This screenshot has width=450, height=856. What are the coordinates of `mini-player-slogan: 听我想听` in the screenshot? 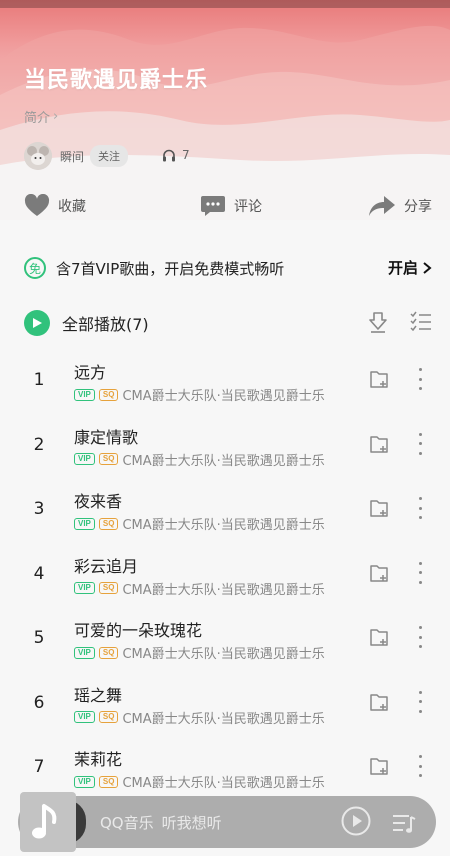 It's located at (191, 823).